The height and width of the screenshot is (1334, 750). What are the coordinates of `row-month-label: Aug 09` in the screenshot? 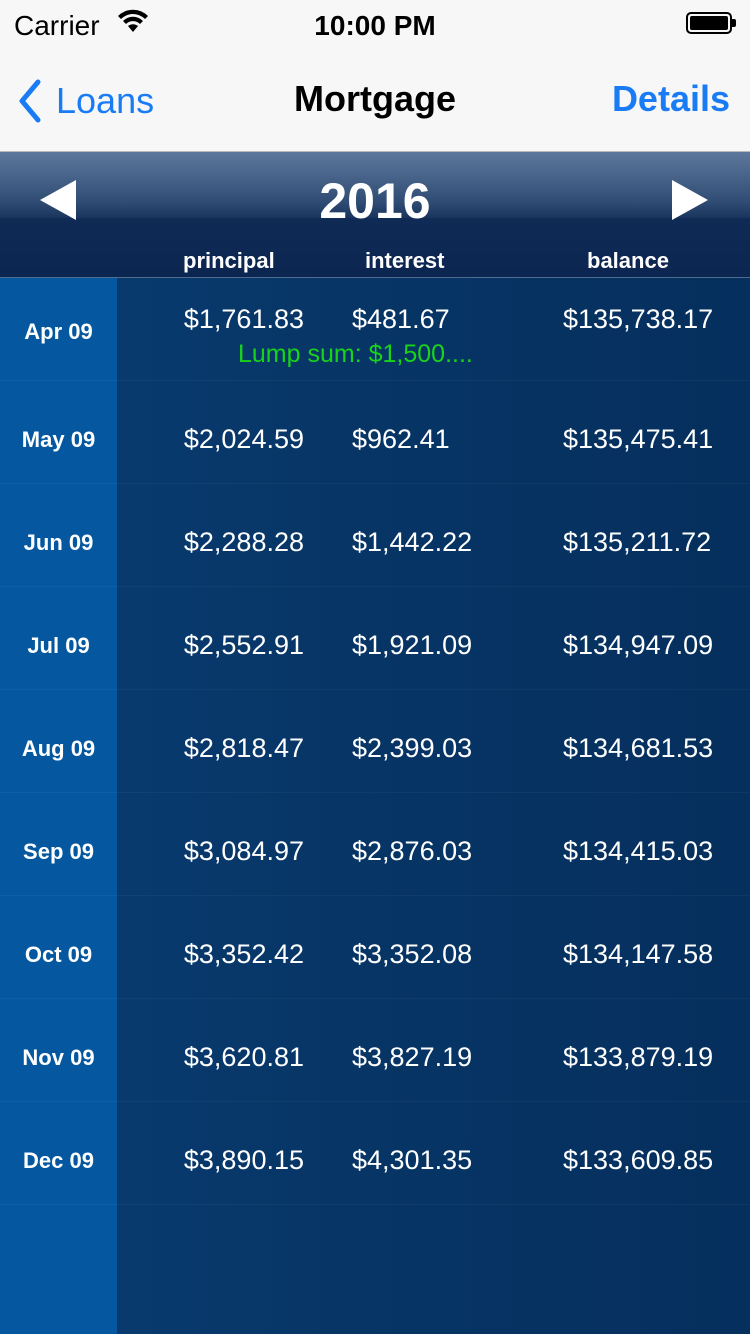 It's located at (58, 748).